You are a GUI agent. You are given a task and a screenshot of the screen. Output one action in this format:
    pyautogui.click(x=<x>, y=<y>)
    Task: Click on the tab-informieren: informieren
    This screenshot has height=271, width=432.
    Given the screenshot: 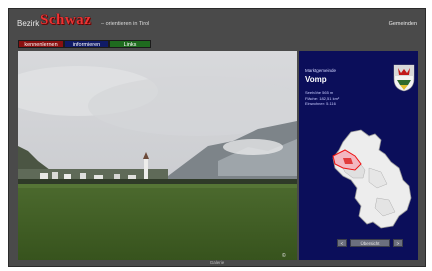 What is the action you would take?
    pyautogui.click(x=86, y=44)
    